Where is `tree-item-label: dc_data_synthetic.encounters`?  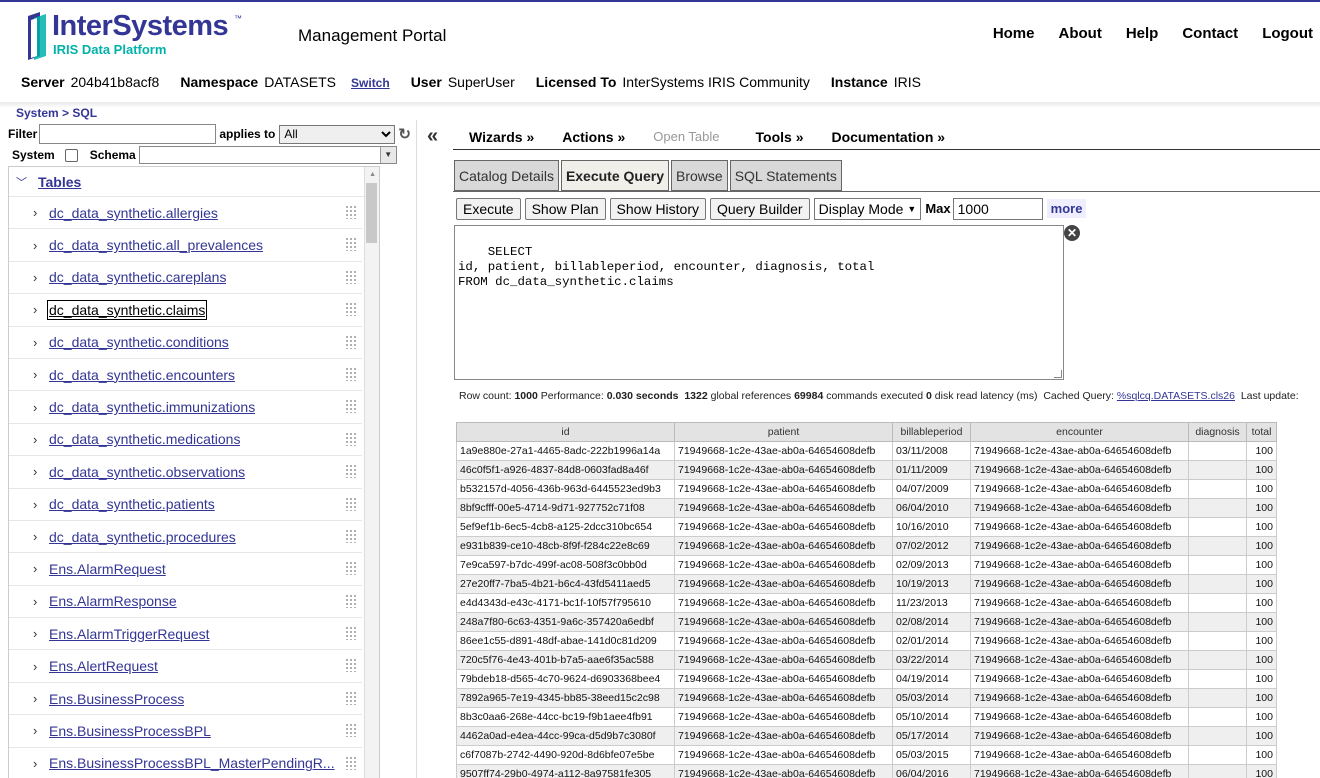
tree-item-label: dc_data_synthetic.encounters is located at coordinates (142, 375).